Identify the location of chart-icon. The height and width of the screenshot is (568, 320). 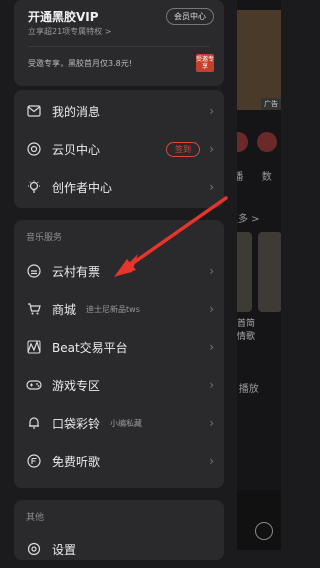
(266, 142).